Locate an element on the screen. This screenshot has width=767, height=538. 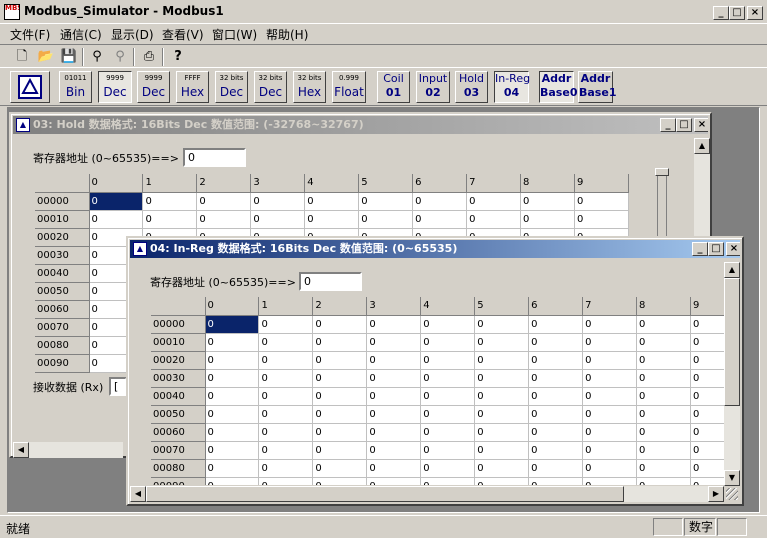
addr-base1-button: Addr Base1 is located at coordinates (597, 87).